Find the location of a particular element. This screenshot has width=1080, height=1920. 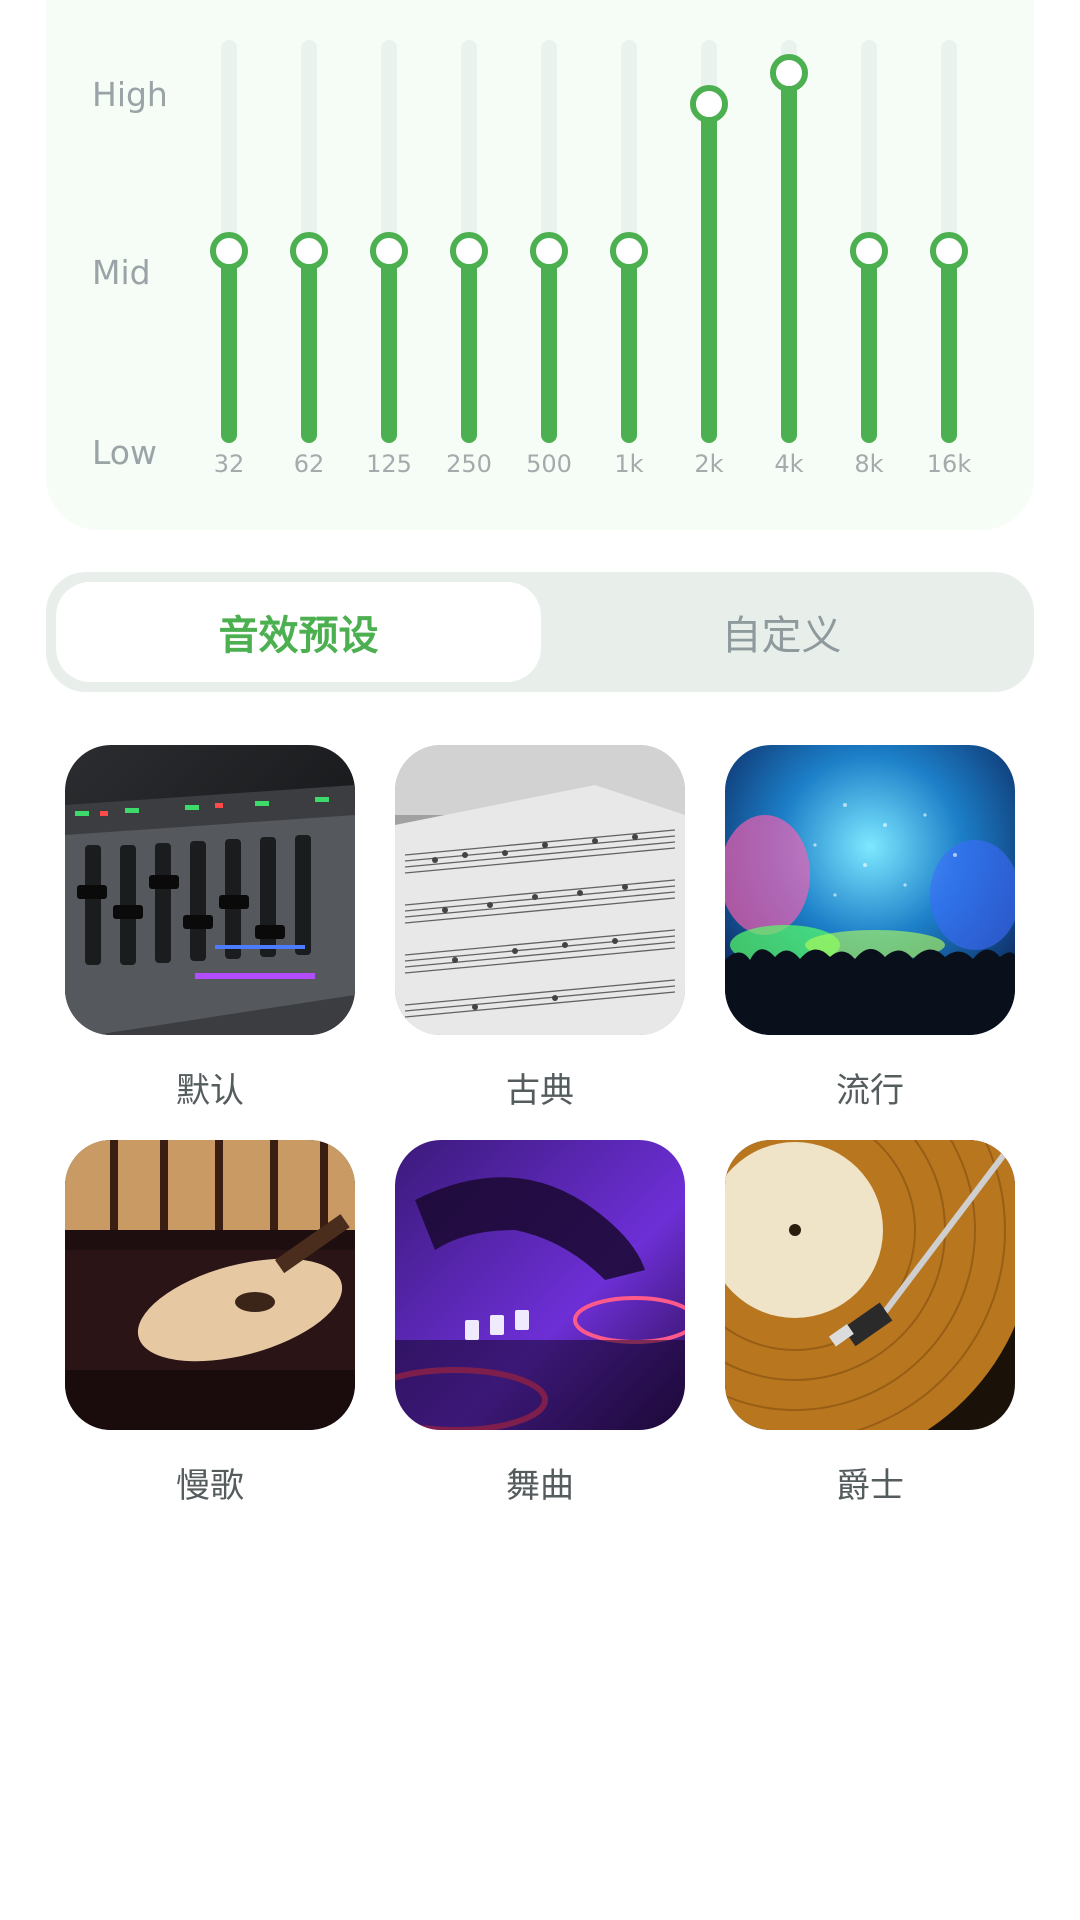

preset-card-jazz: 爵士 is located at coordinates (870, 1323).